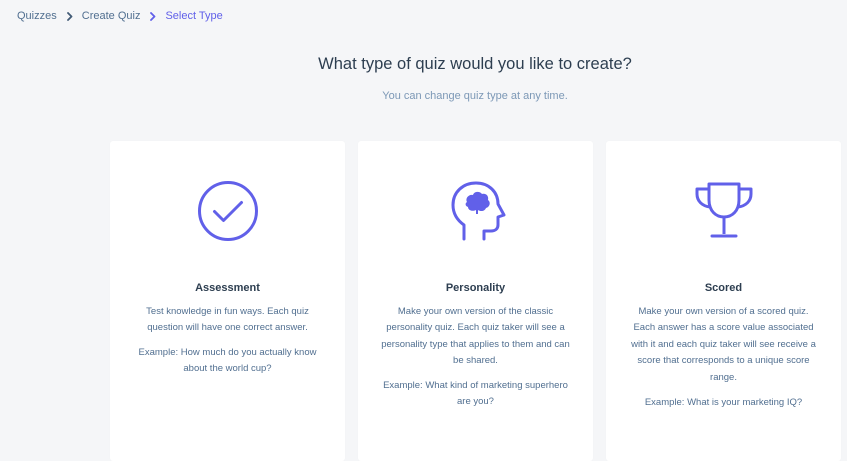 This screenshot has width=847, height=461. Describe the element at coordinates (111, 16) in the screenshot. I see `breadcrumb-create-quiz: Create Quiz` at that location.